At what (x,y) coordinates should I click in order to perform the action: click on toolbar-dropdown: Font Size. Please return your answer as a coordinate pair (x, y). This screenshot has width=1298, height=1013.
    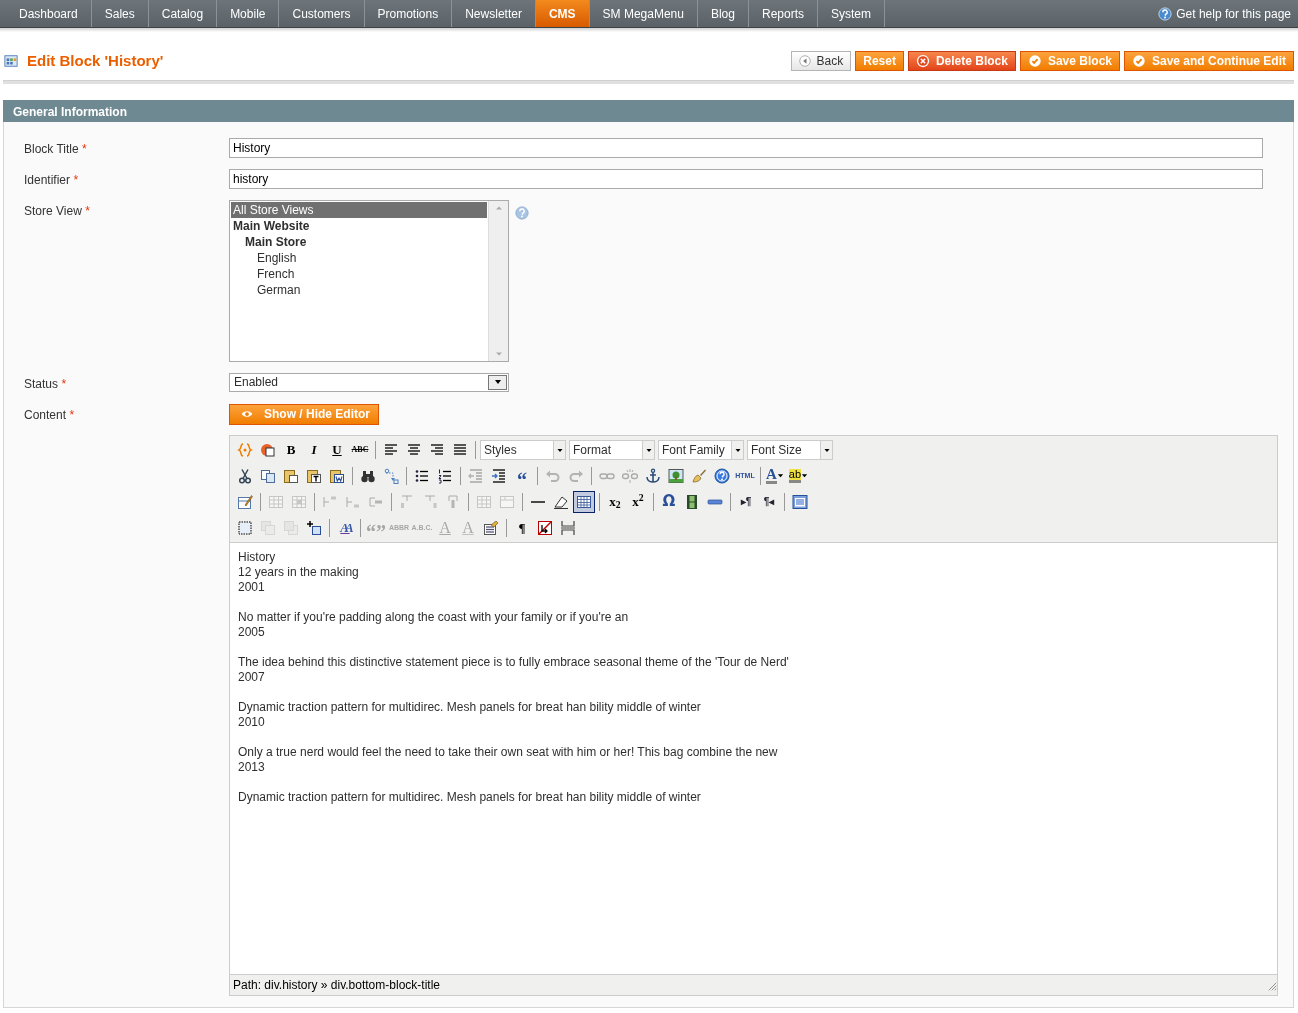
    Looking at the image, I should click on (790, 449).